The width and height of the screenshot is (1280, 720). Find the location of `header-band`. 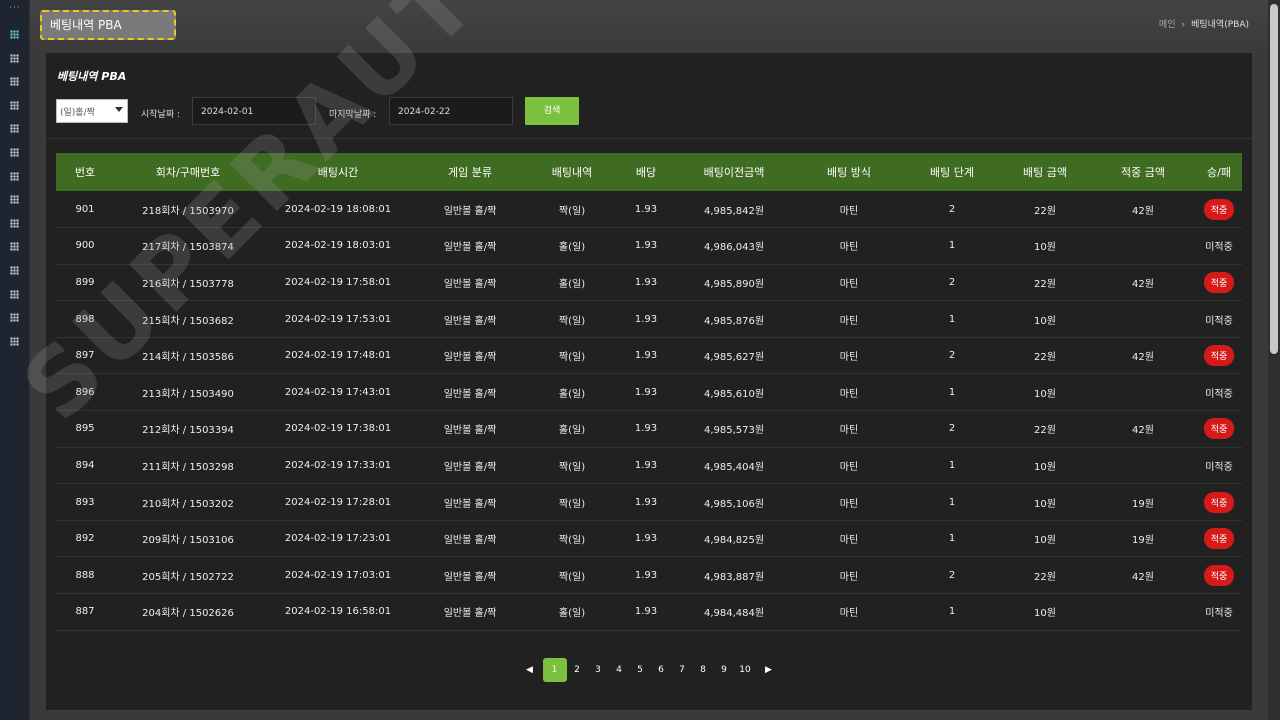

header-band is located at coordinates (649, 26).